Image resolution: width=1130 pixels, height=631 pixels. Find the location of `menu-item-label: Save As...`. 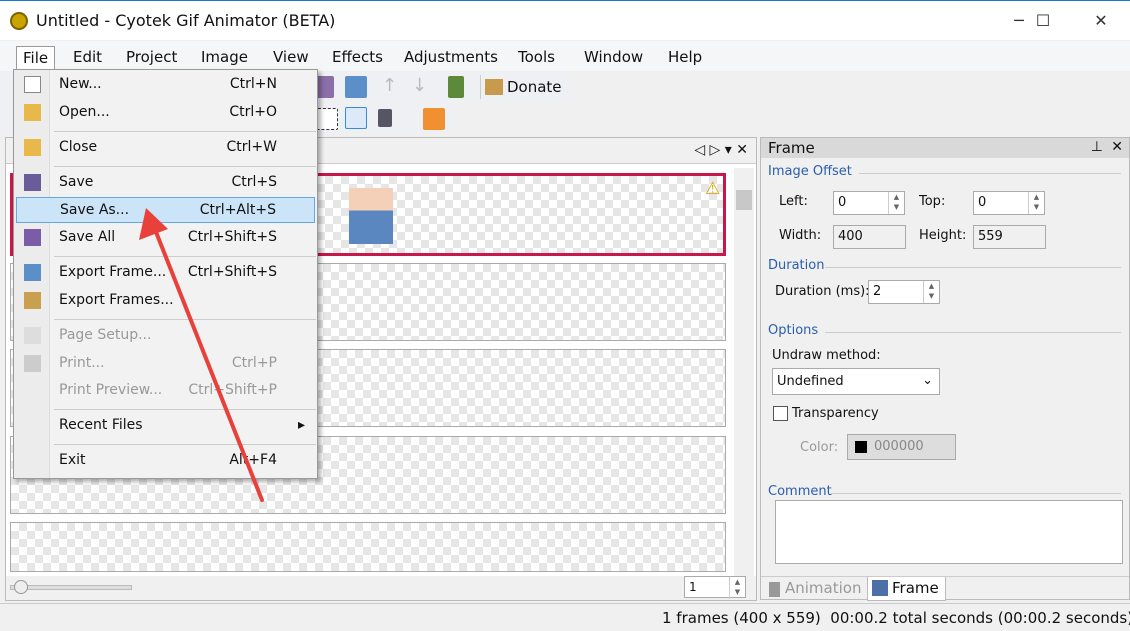

menu-item-label: Save As... is located at coordinates (95, 210).